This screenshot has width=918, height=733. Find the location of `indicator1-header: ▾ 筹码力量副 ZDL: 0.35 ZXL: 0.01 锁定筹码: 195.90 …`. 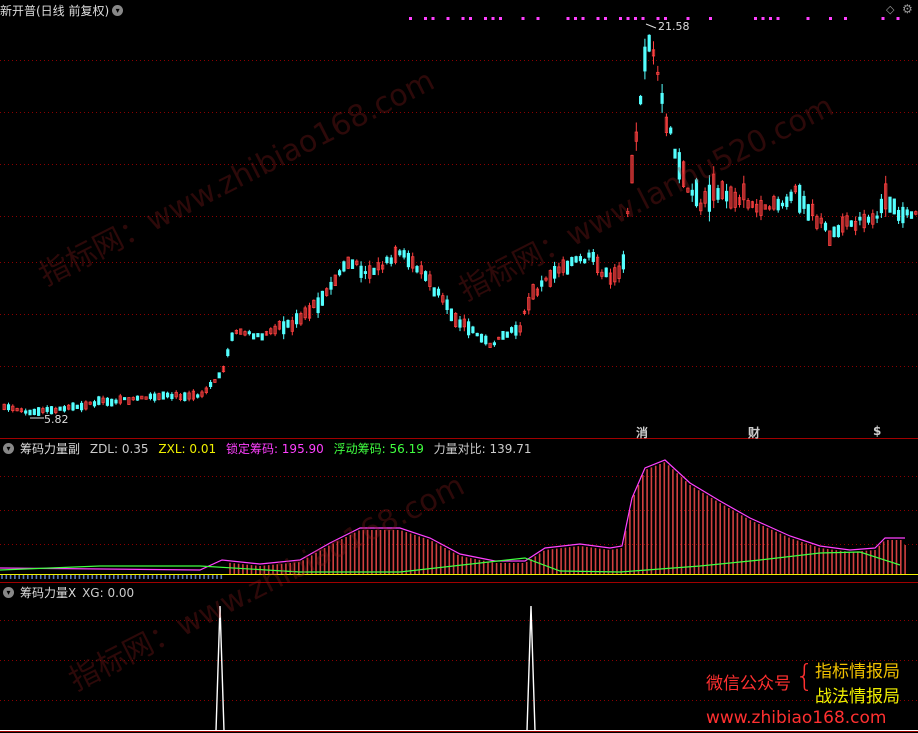

indicator1-header: ▾ 筹码力量副 ZDL: 0.35 ZXL: 0.01 锁定筹码: 195.90 … is located at coordinates (269, 449).